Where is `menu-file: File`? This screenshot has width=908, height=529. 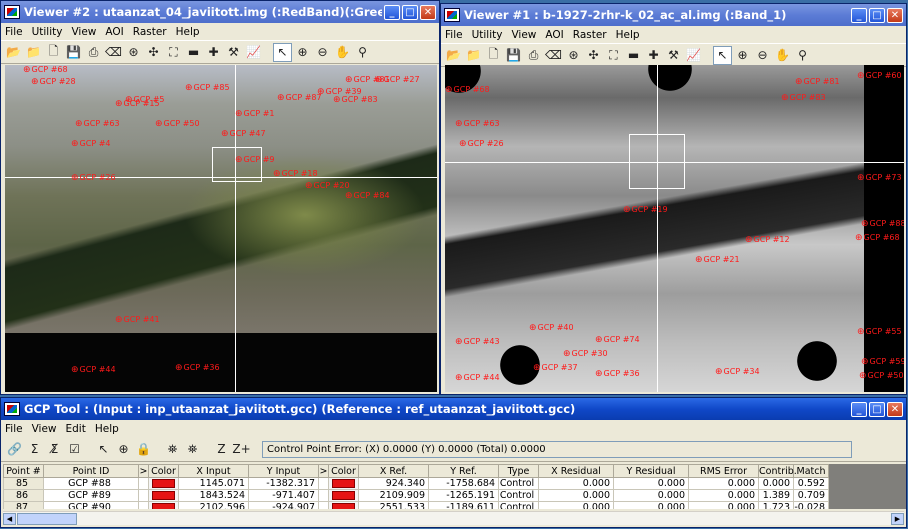
menu-file: File is located at coordinates (14, 429).